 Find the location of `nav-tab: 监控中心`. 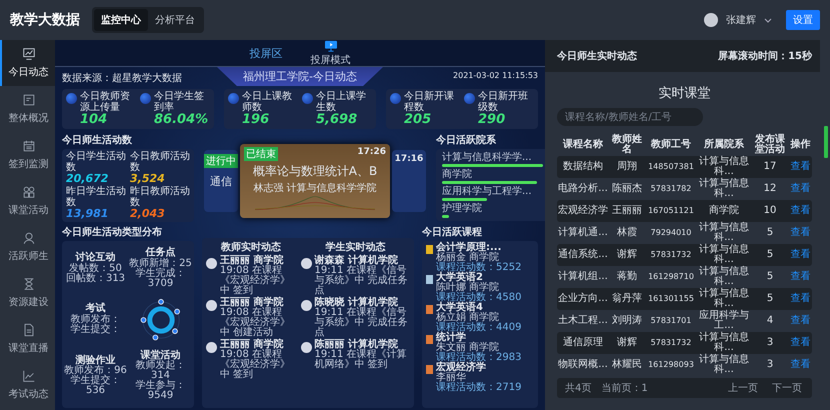

nav-tab: 监控中心 is located at coordinates (121, 20).